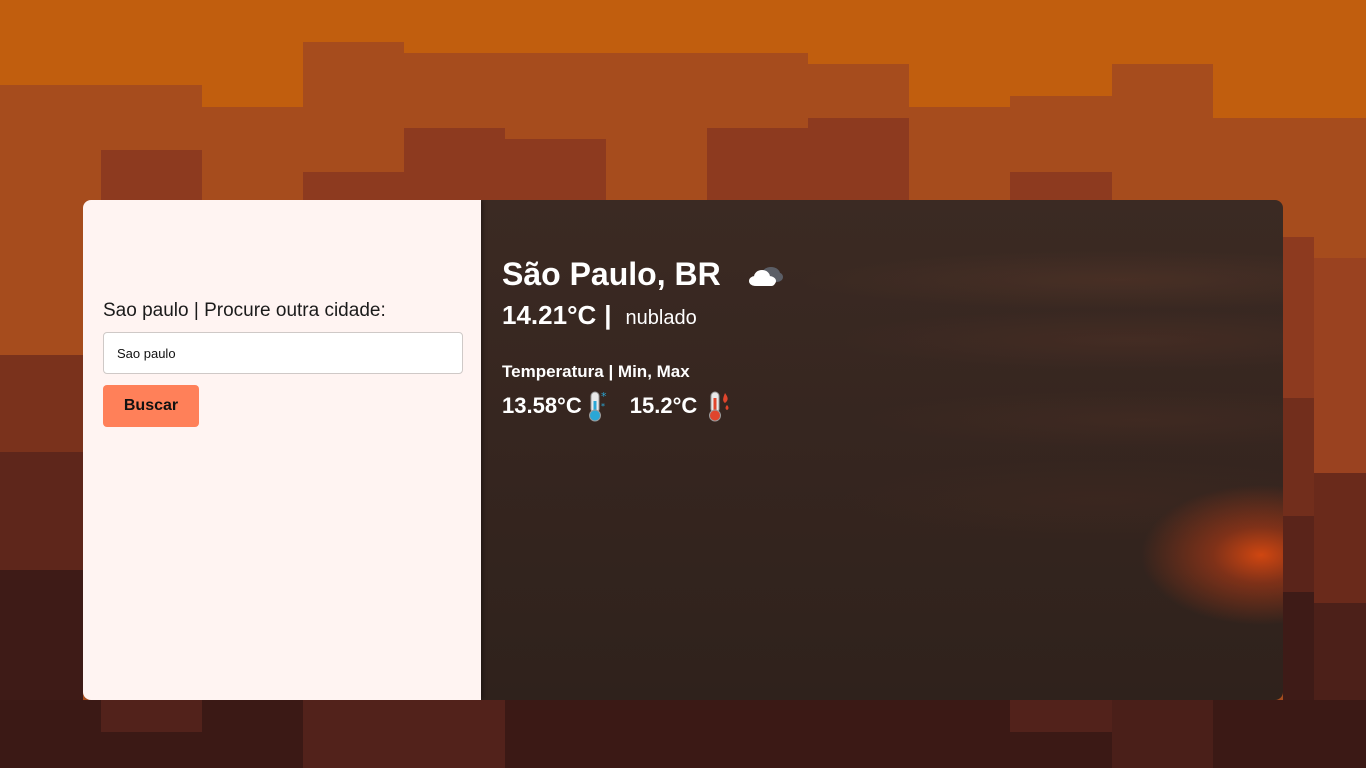 The width and height of the screenshot is (1366, 768). What do you see at coordinates (661, 318) in the screenshot?
I see `weather-description: nublado` at bounding box center [661, 318].